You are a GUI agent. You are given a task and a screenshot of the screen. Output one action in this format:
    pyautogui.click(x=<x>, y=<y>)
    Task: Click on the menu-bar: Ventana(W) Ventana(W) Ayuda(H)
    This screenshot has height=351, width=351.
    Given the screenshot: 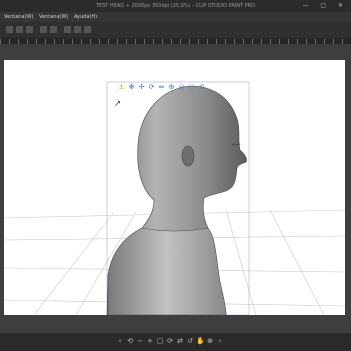 What is the action you would take?
    pyautogui.click(x=175, y=17)
    